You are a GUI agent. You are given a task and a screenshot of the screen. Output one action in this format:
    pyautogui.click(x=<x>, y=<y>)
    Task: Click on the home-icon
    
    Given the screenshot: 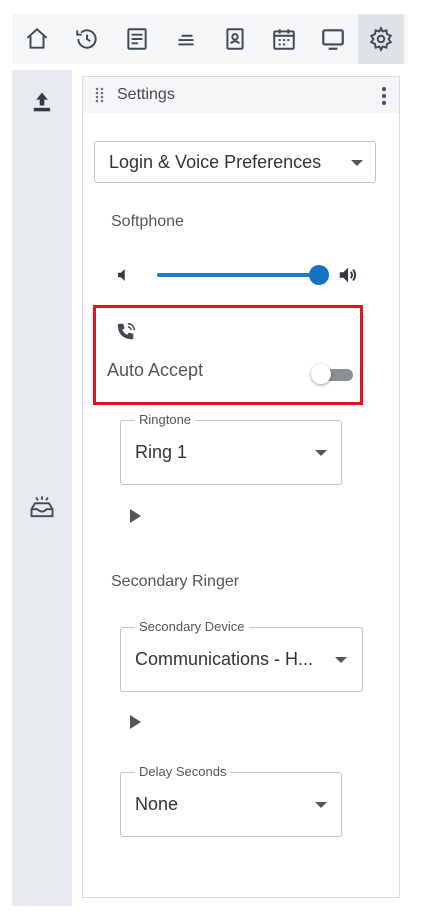 What is the action you would take?
    pyautogui.click(x=37, y=38)
    